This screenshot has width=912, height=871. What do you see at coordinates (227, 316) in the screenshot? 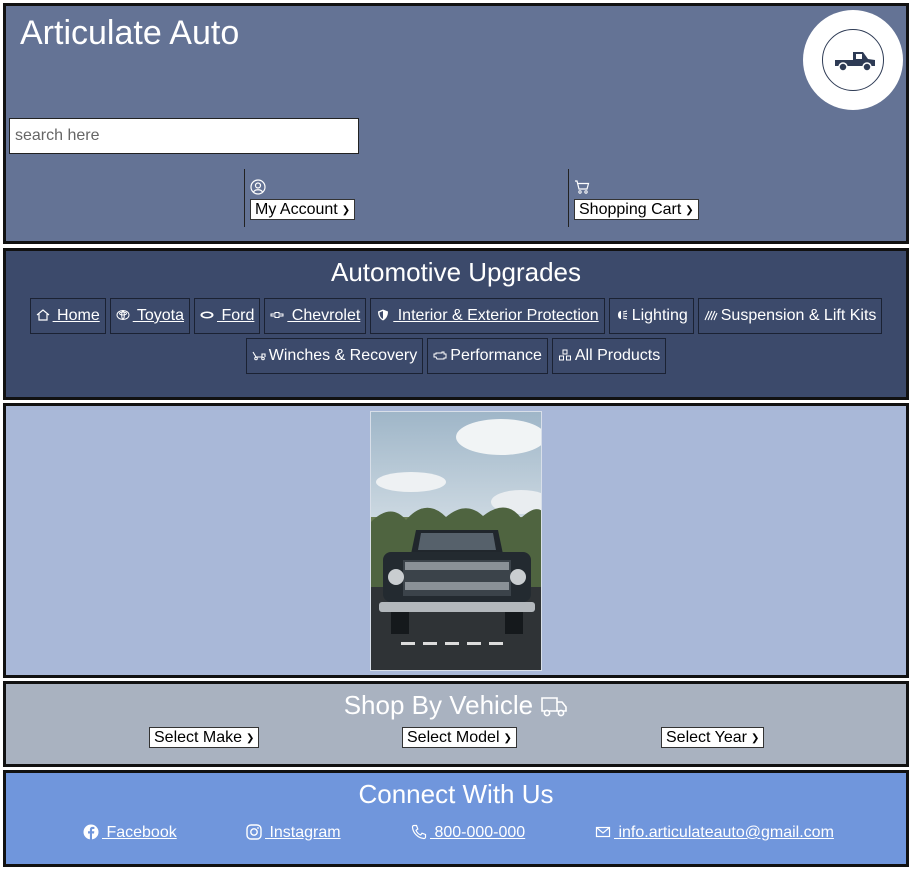
I see `nav-item-ford: Ford` at bounding box center [227, 316].